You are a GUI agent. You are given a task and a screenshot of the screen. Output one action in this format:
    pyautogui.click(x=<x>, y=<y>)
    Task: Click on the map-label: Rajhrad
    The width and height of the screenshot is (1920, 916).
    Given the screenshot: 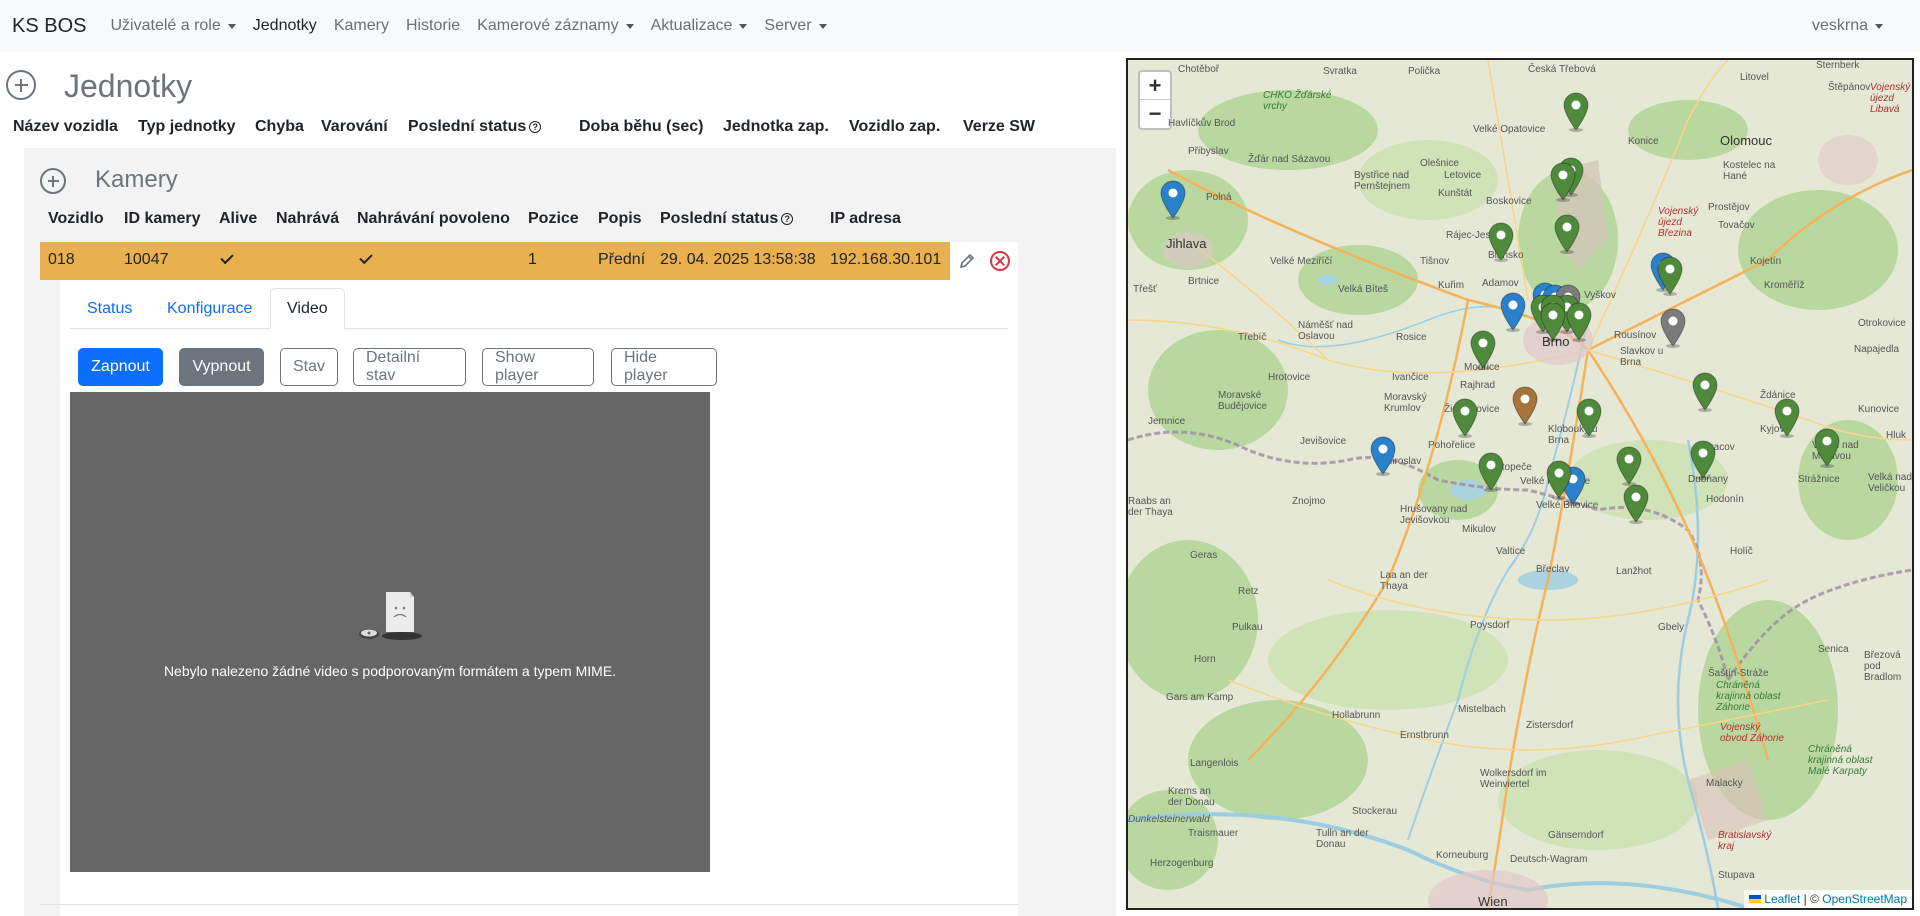 What is the action you would take?
    pyautogui.click(x=1478, y=385)
    